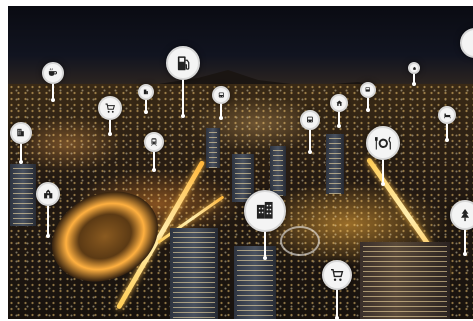 The image size is (473, 321). I want to click on roundabout, so click(300, 241).